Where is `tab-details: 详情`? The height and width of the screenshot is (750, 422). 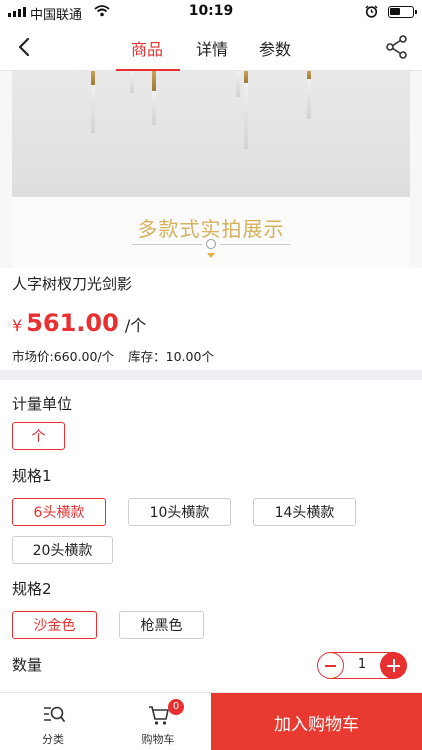 tab-details: 详情 is located at coordinates (212, 48).